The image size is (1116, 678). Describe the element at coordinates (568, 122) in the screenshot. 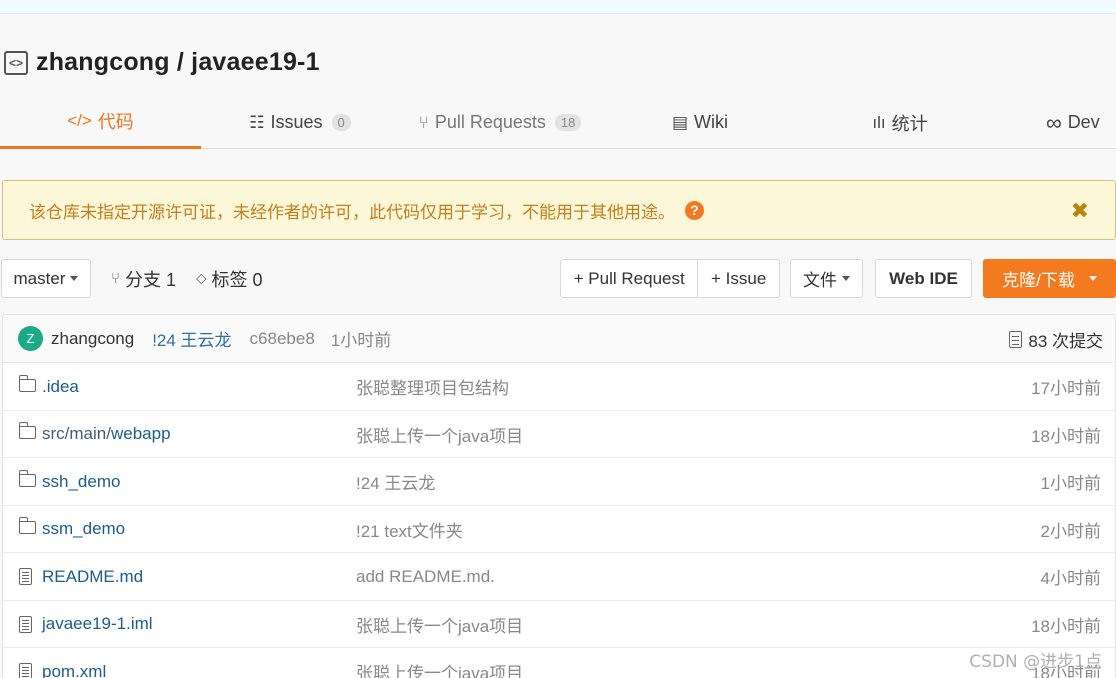

I see `pull-requests-count-badge: 18` at that location.